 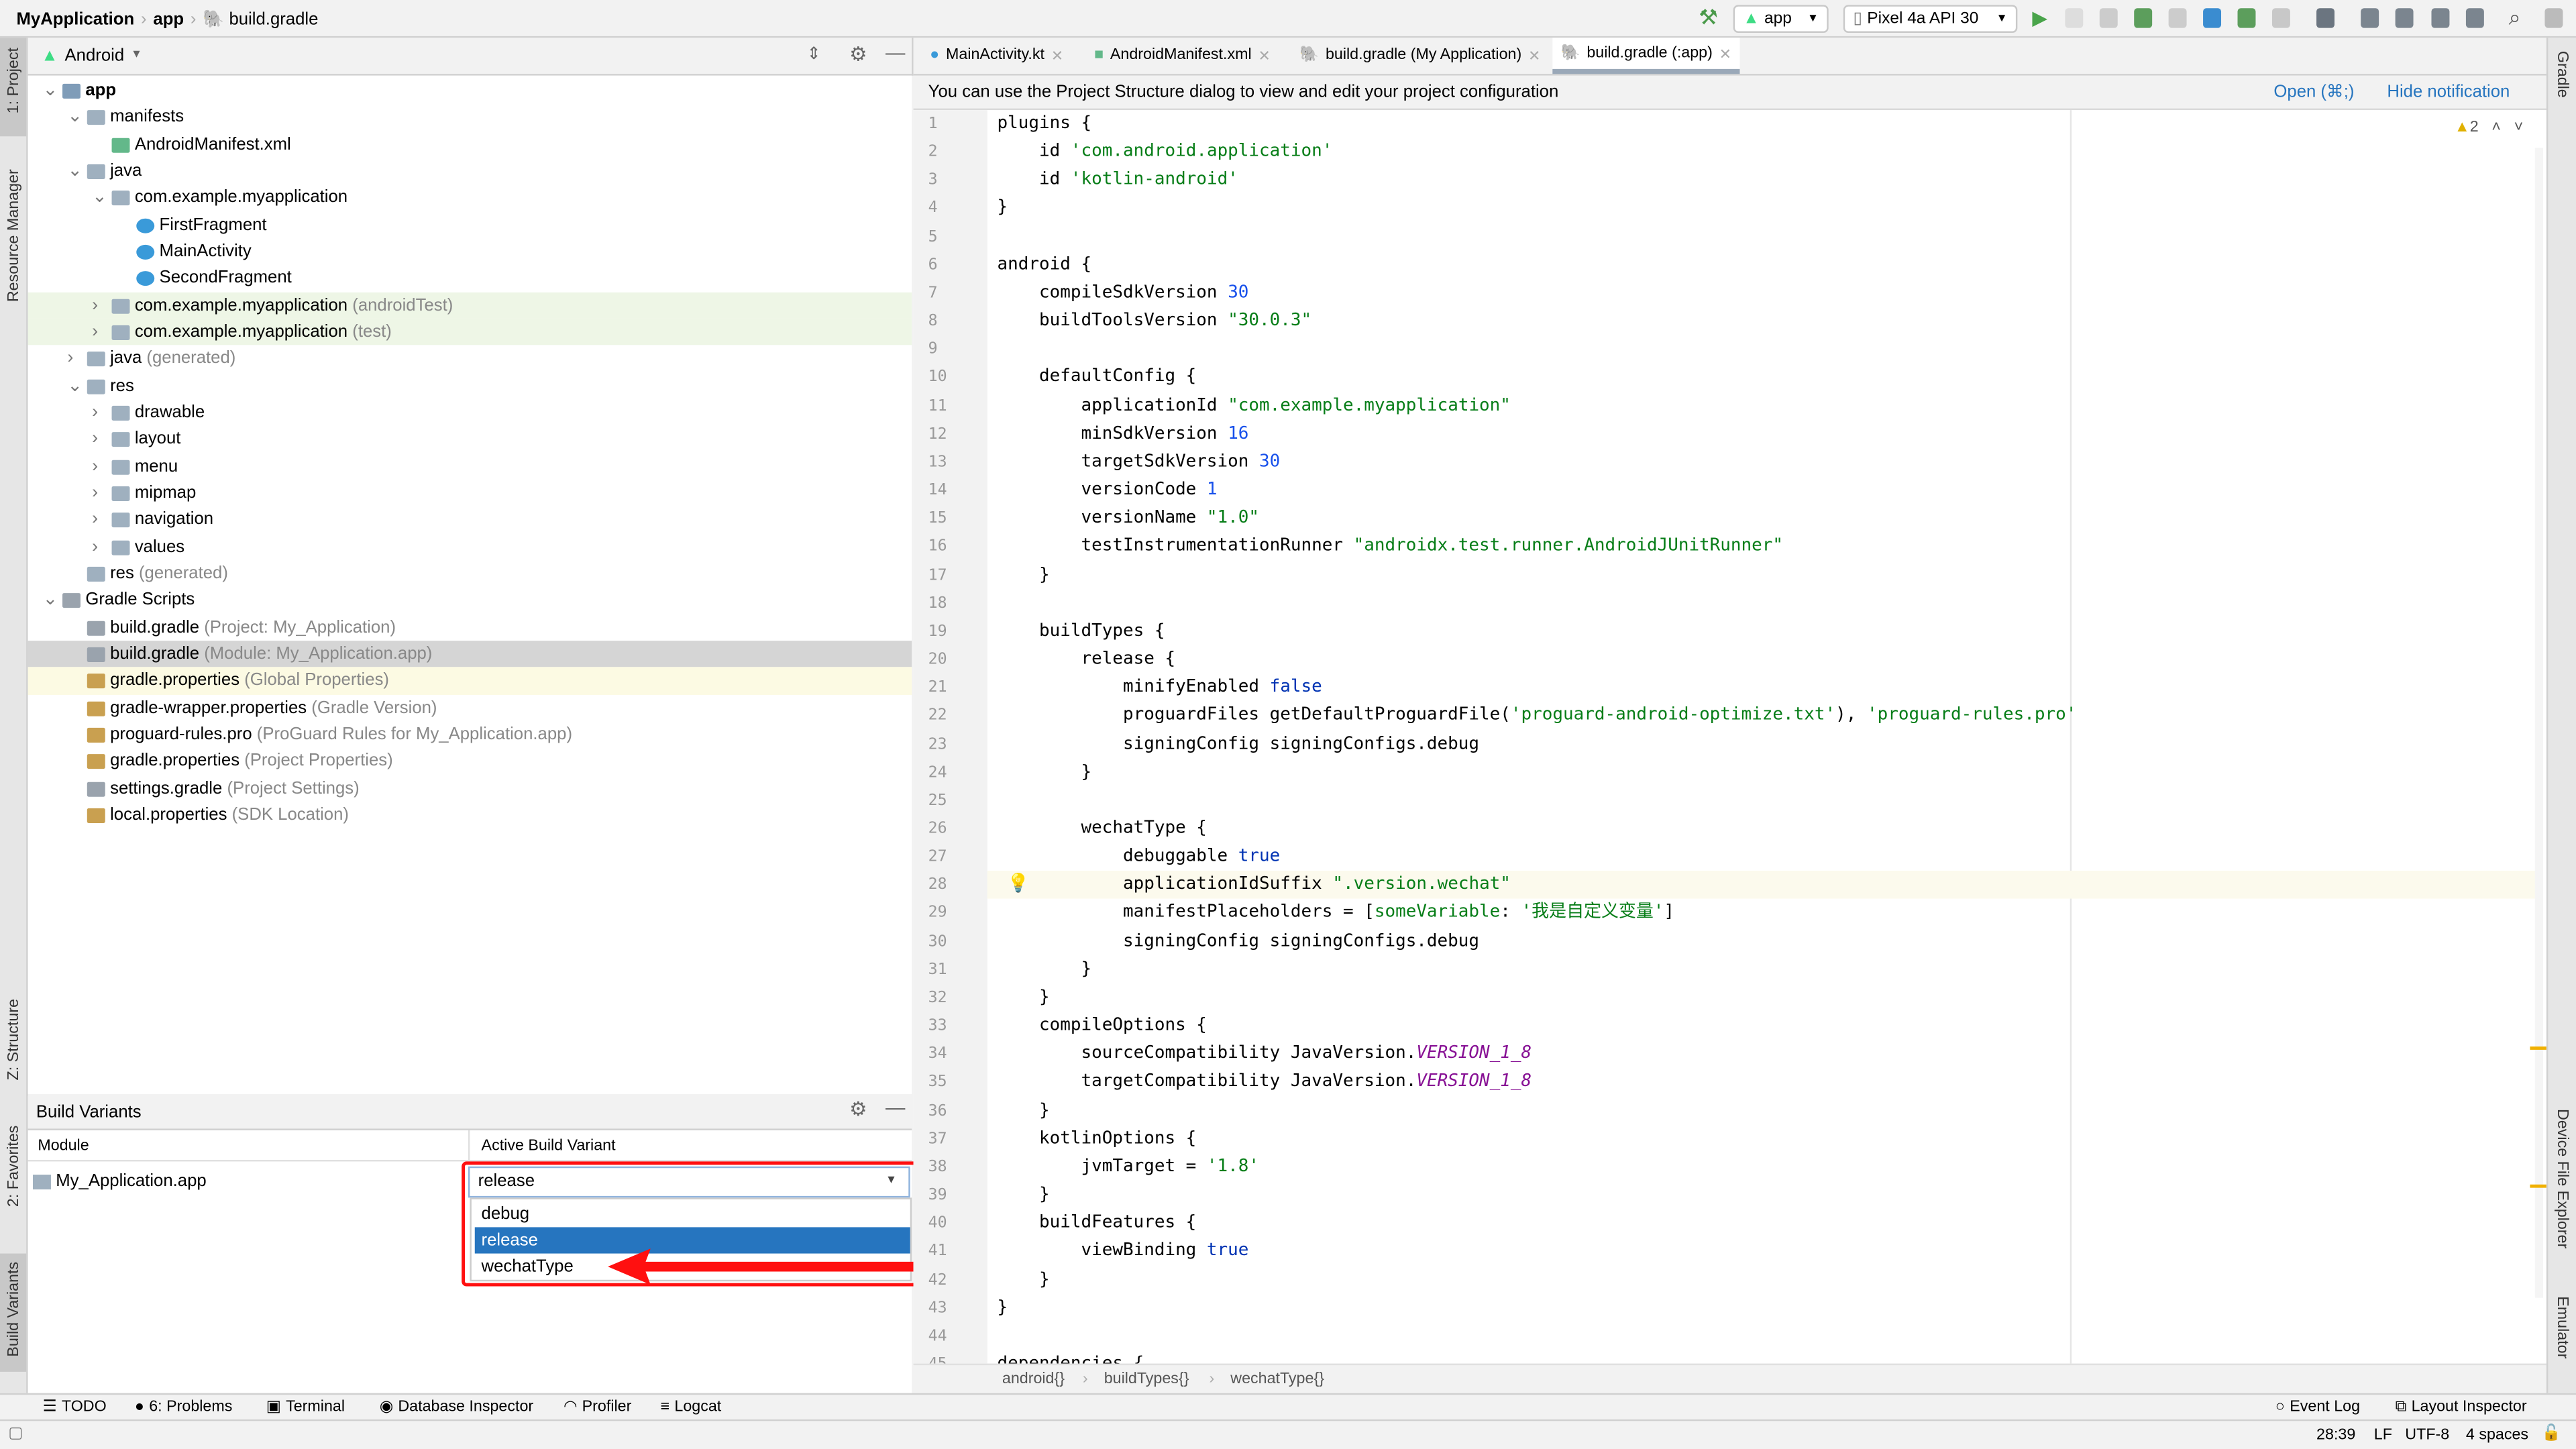 I want to click on code-line: buildToolsVersion "30.0.3", so click(x=1772, y=321).